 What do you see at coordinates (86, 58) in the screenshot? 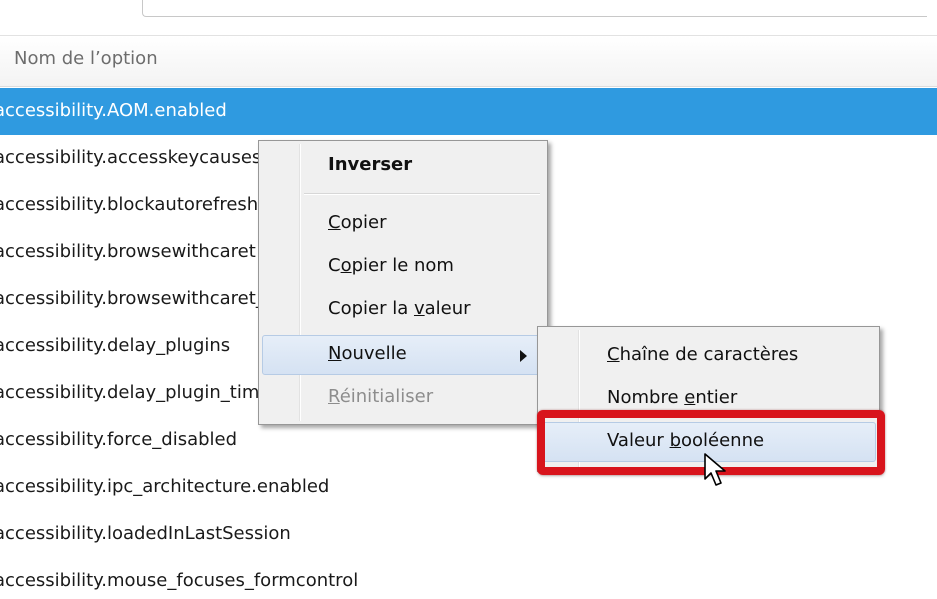
I see `column-header-label: Nom de l’option` at bounding box center [86, 58].